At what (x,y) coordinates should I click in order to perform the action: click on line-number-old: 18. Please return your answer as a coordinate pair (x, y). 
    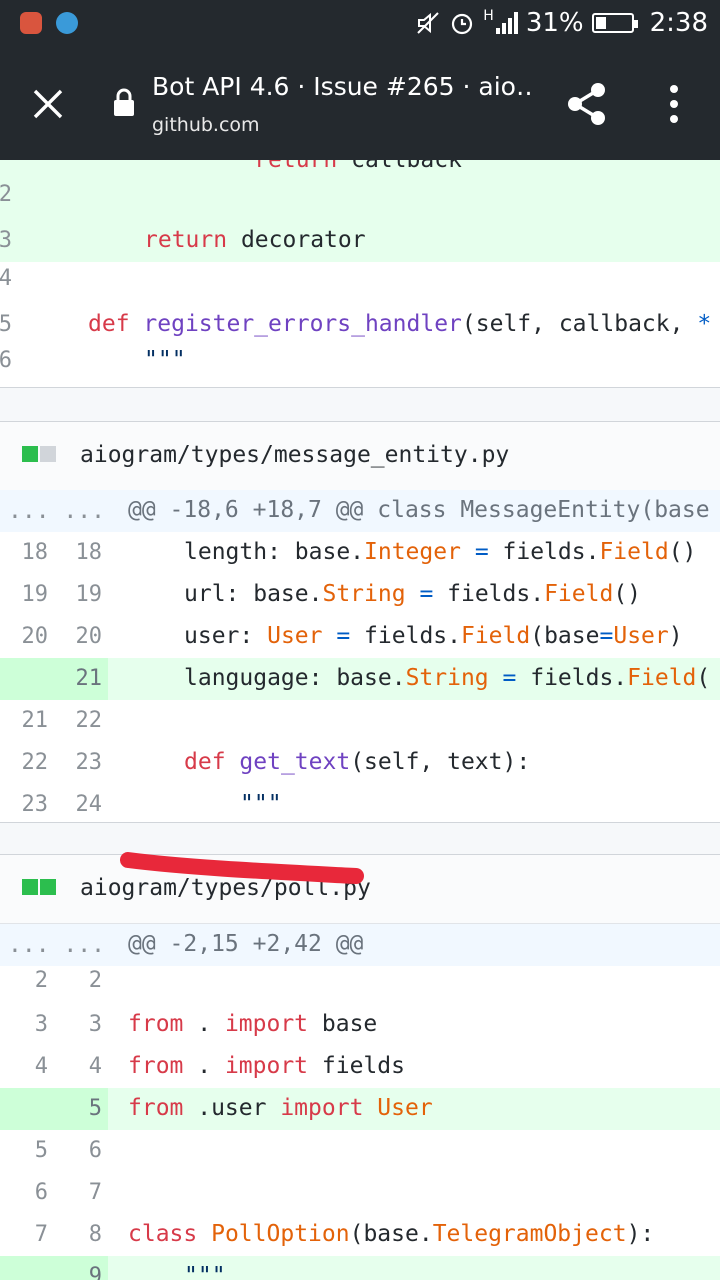
    Looking at the image, I should click on (35, 552).